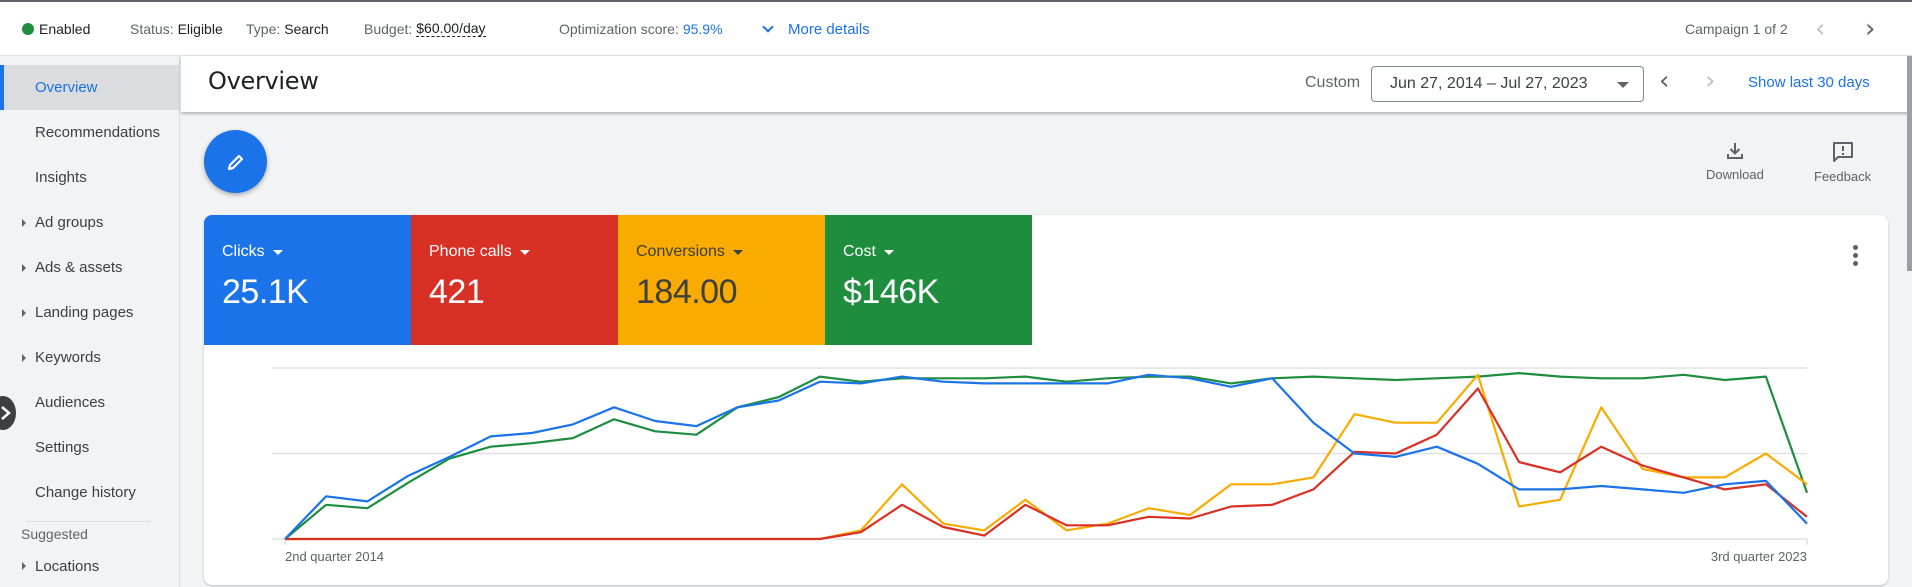 Image resolution: width=1912 pixels, height=587 pixels. I want to click on sidebar-item-label: Insights, so click(61, 177).